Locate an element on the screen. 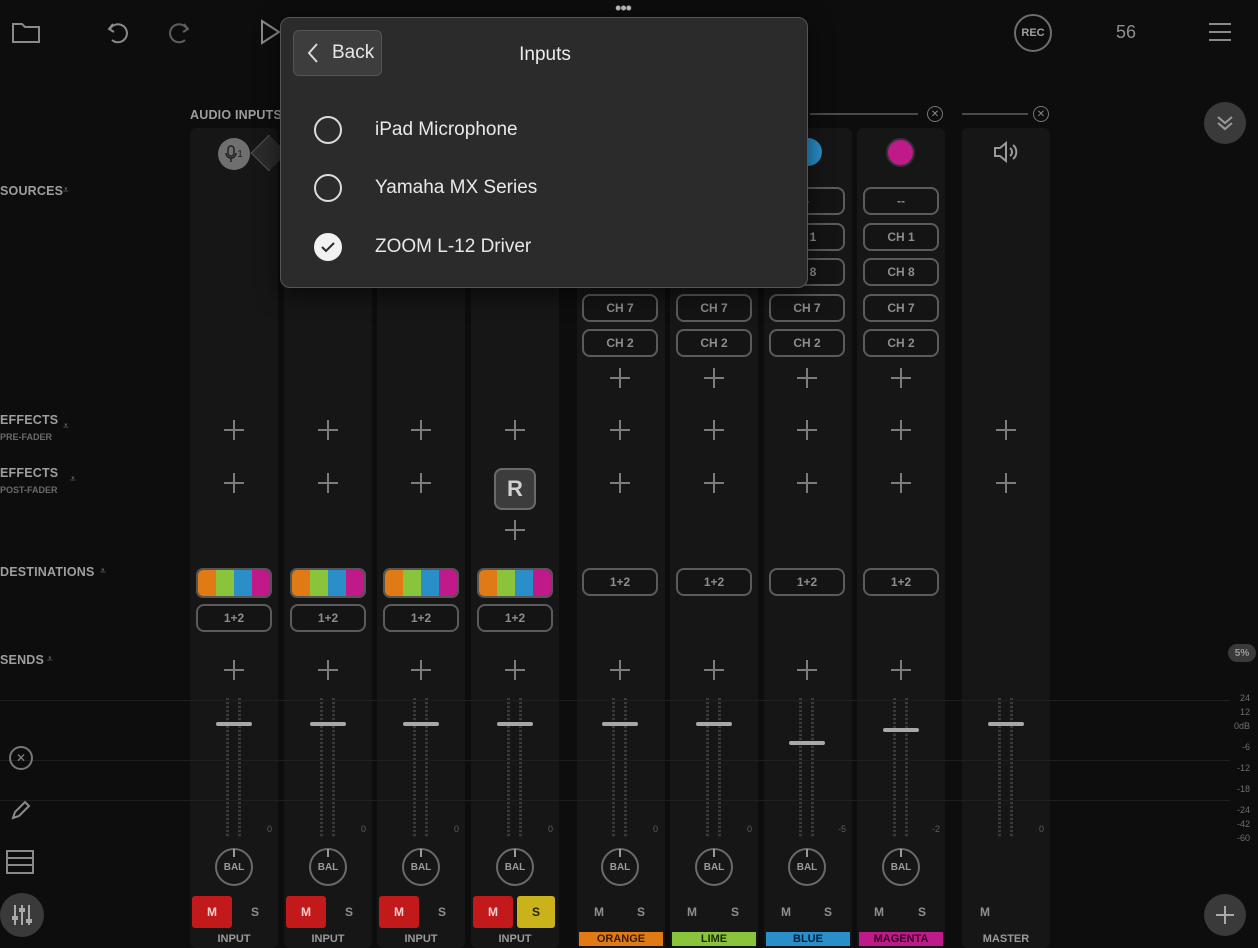 The image size is (1258, 948). reverb-plugin-icon: R is located at coordinates (515, 489).